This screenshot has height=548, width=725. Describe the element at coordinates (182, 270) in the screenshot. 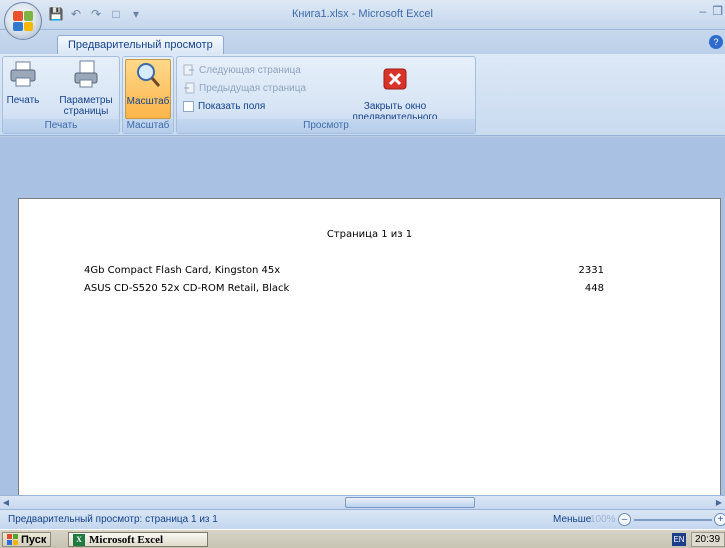

I see `row-name: 4Gb Compact Flash Card, Kingston 45x` at that location.